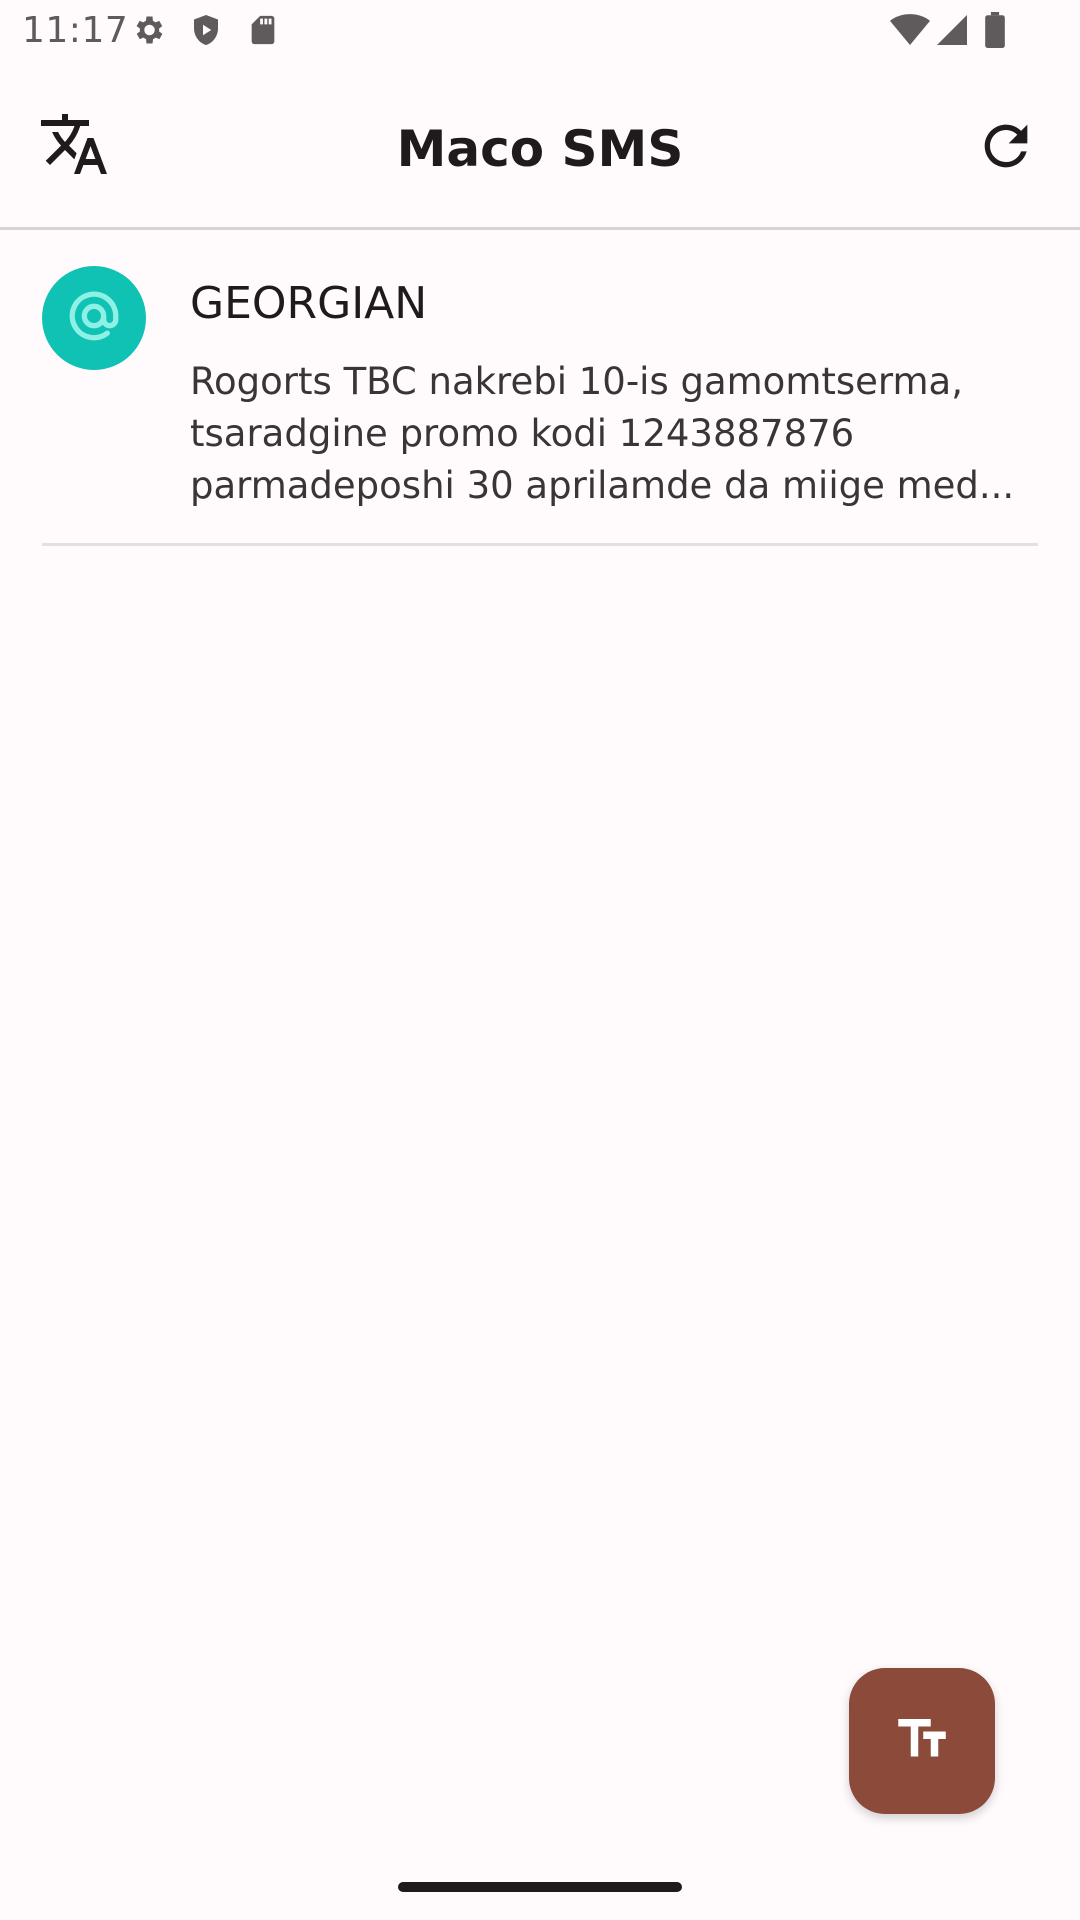 The width and height of the screenshot is (1080, 1920). I want to click on refresh-button, so click(1006, 148).